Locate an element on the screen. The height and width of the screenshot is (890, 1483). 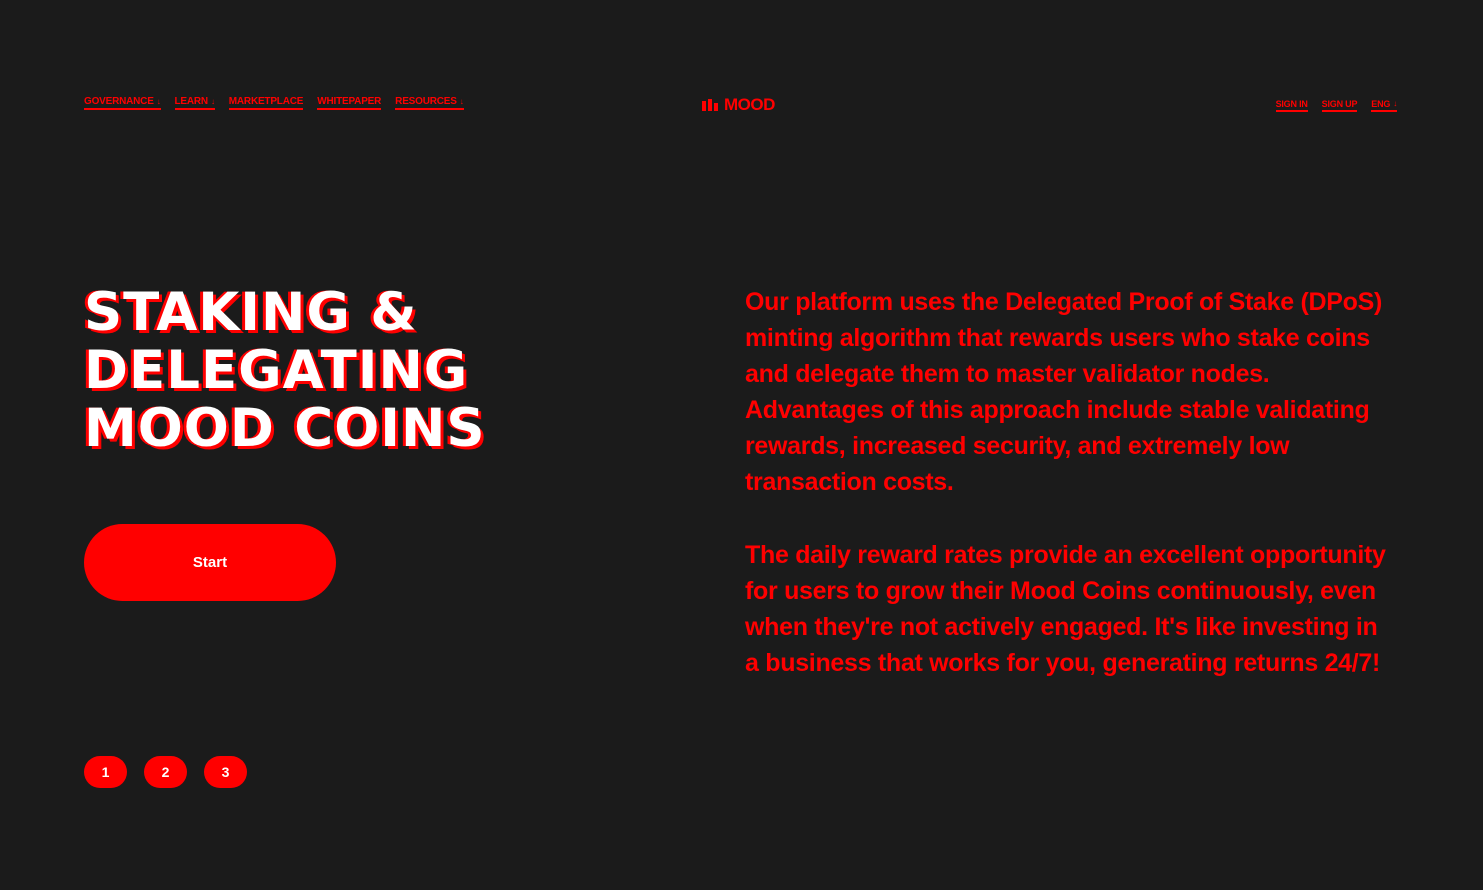
headline-line: STAKING & is located at coordinates (251, 312).